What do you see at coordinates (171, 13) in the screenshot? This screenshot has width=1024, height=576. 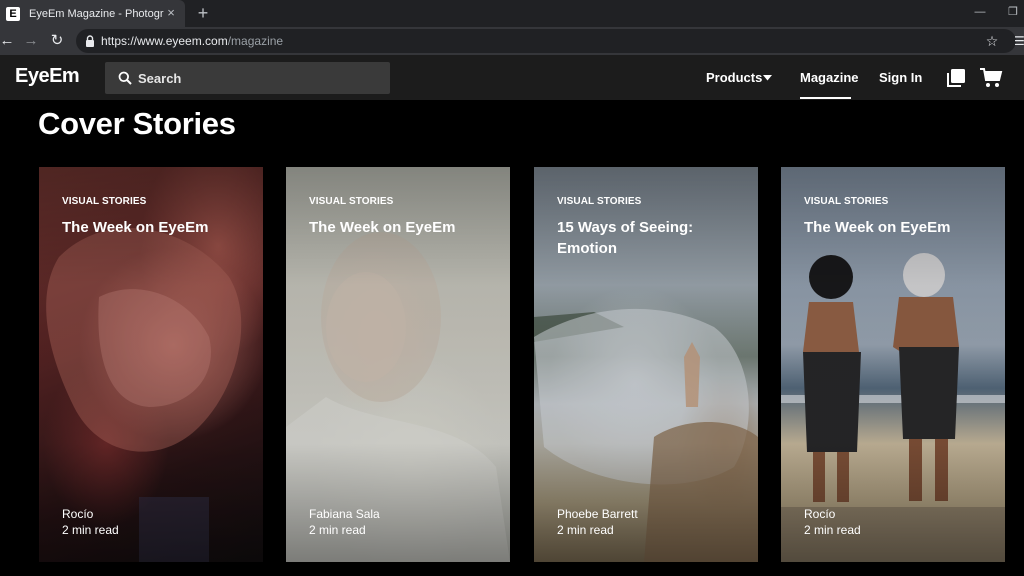 I see `tab-close-icon: ×` at bounding box center [171, 13].